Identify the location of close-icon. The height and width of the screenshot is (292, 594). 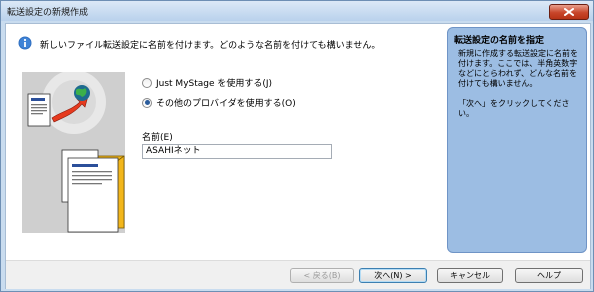
(569, 12).